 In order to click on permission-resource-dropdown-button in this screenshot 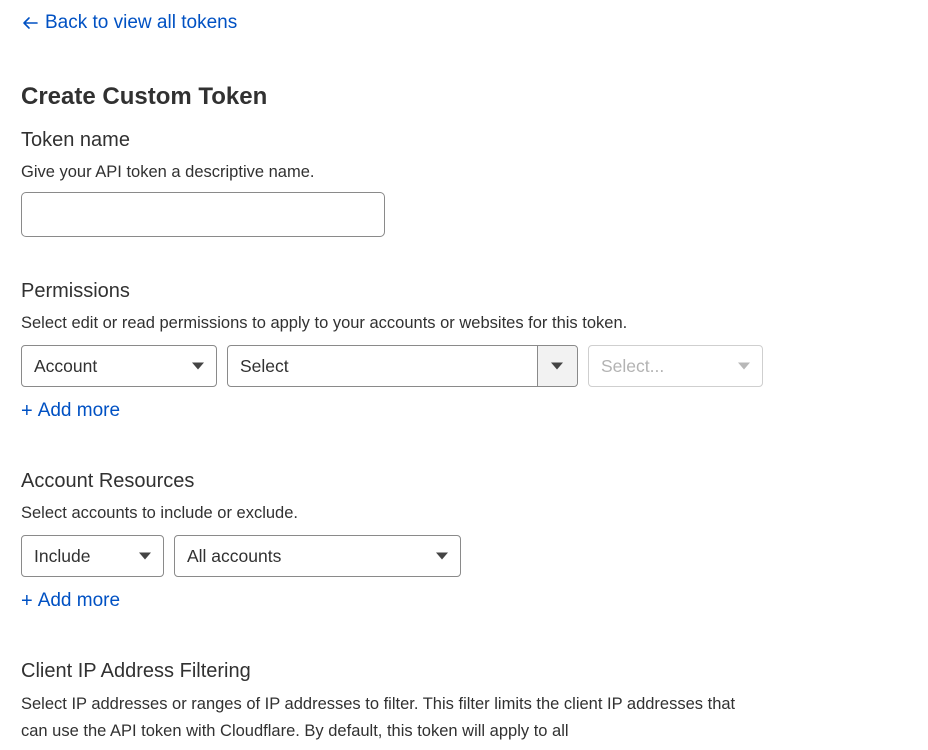, I will do `click(557, 366)`.